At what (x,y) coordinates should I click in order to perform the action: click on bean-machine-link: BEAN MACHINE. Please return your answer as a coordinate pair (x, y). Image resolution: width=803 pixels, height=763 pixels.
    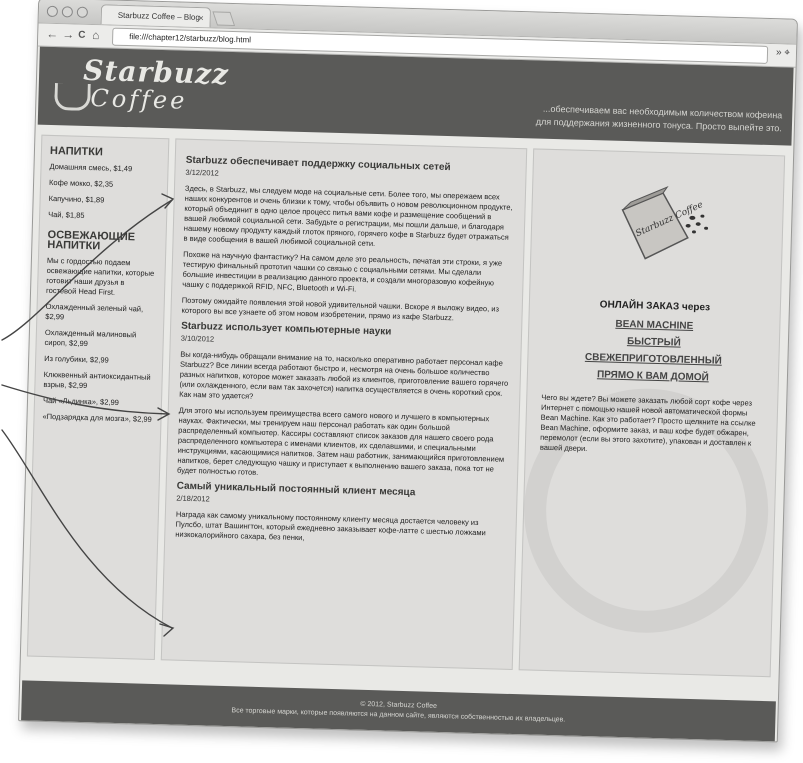
    Looking at the image, I should click on (654, 325).